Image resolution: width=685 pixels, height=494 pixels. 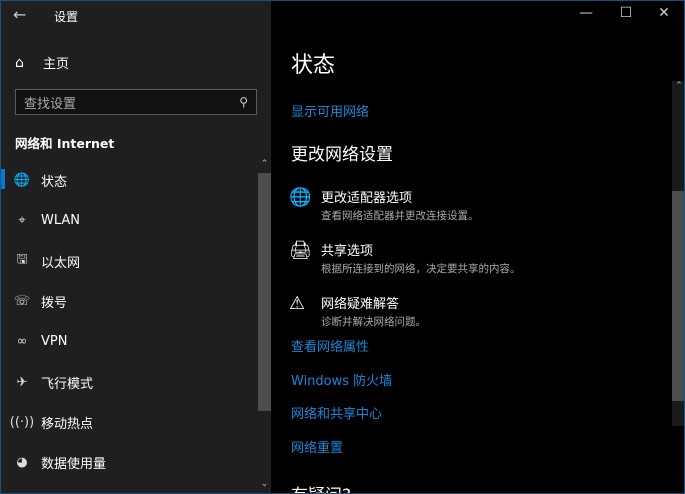 I want to click on data-usage-icon: ◕, so click(x=22, y=462).